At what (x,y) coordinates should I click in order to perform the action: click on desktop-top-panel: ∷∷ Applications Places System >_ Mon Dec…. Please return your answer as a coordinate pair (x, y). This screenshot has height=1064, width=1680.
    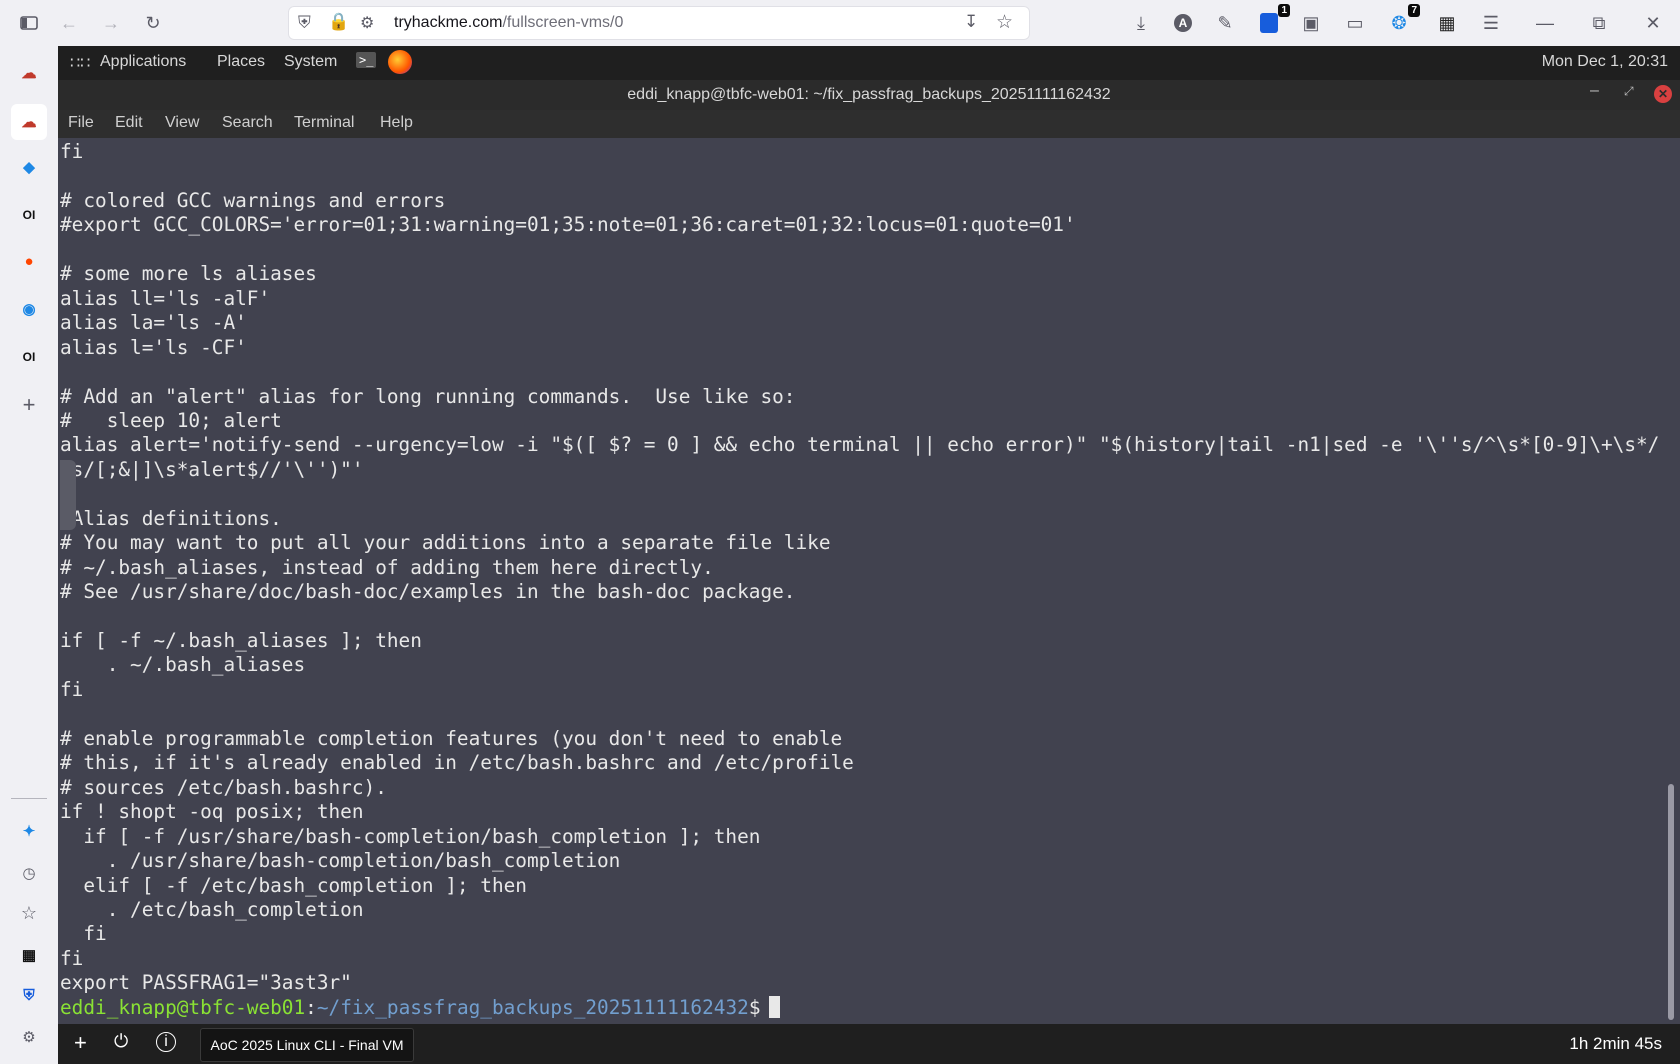
    Looking at the image, I should click on (869, 63).